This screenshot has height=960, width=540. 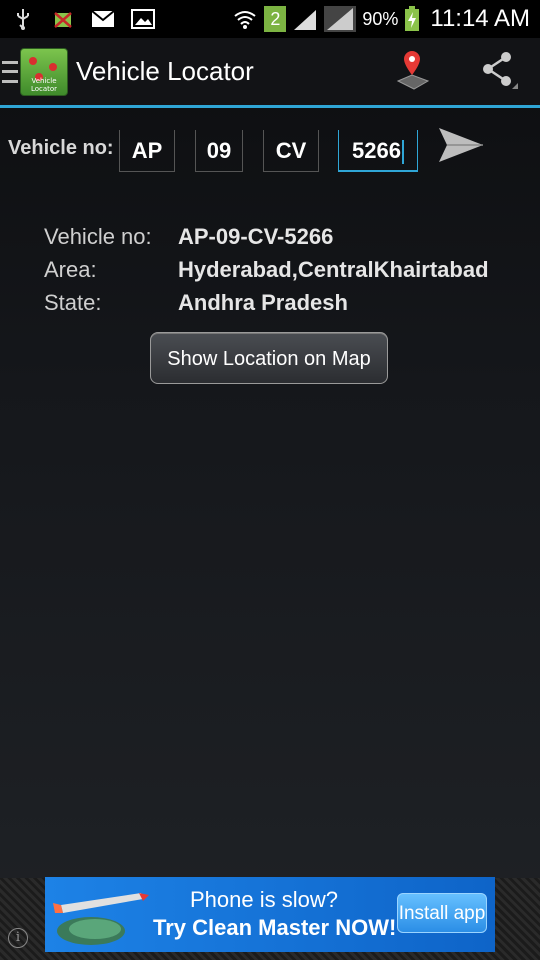 I want to click on vehicle-no-label: Vehicle no:, so click(x=61, y=147).